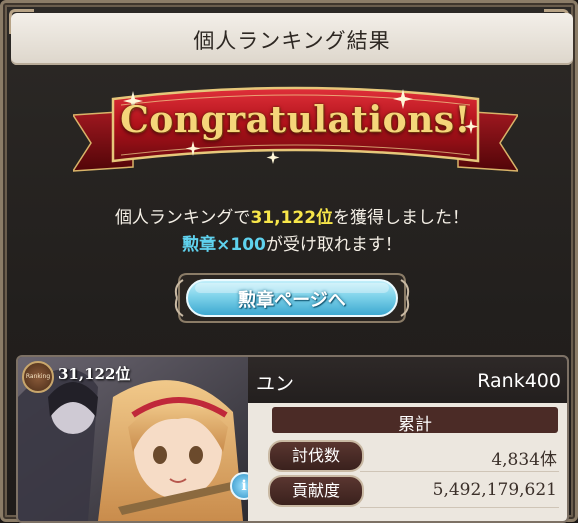 Image resolution: width=578 pixels, height=523 pixels. Describe the element at coordinates (316, 491) in the screenshot. I see `contribution-label: 貢献度` at that location.